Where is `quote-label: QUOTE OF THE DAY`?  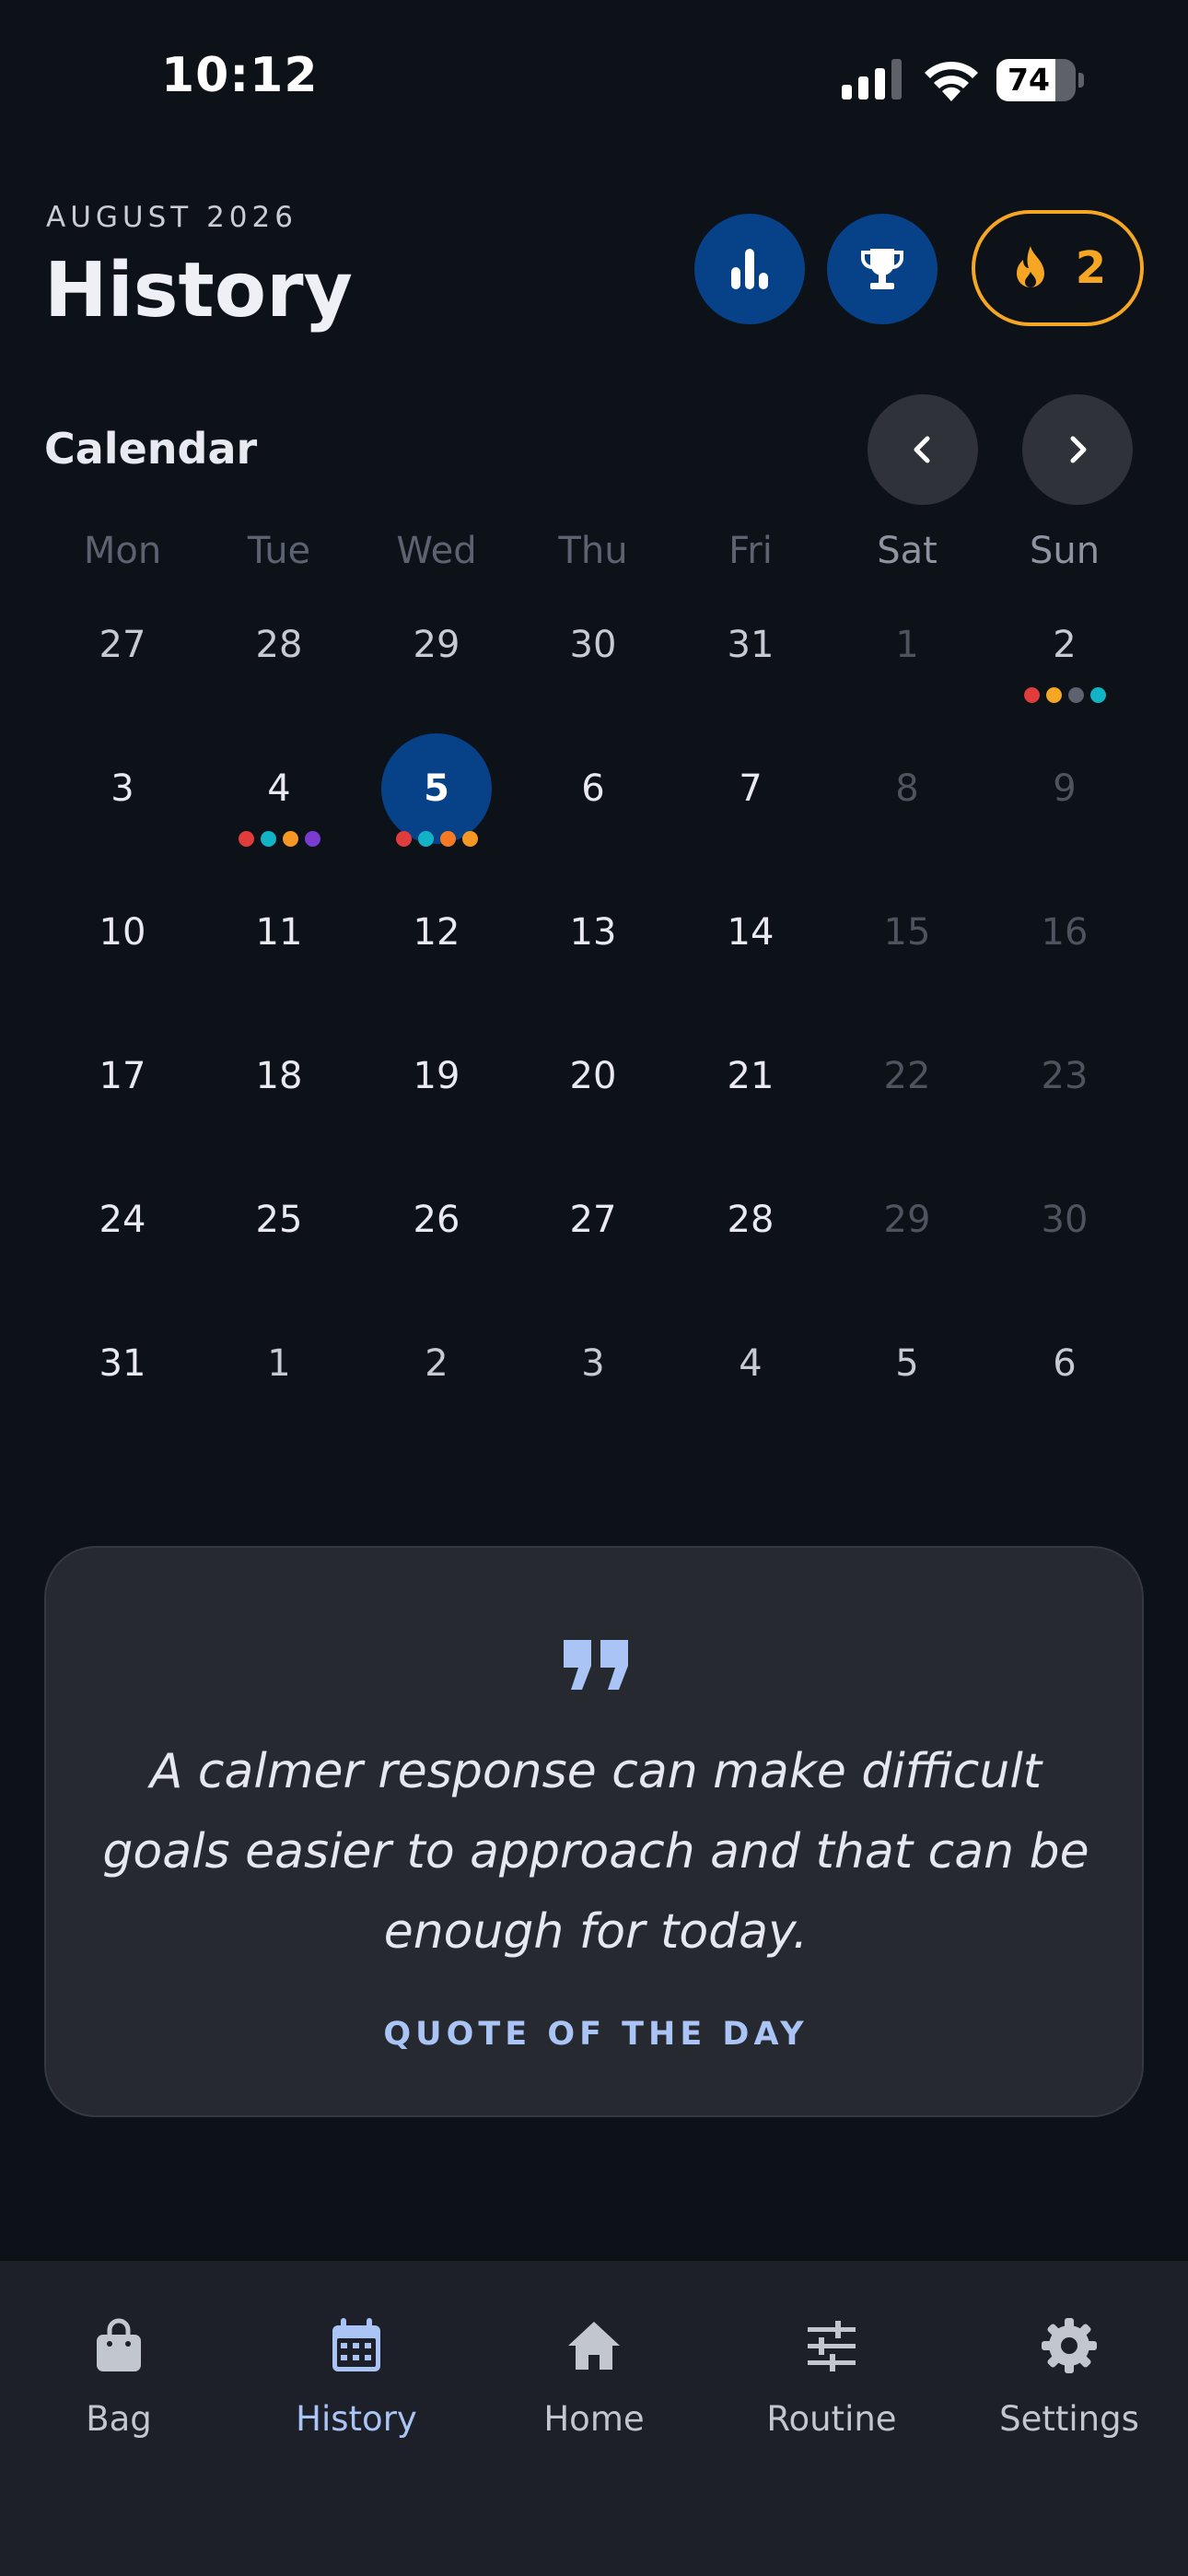
quote-label: QUOTE OF THE DAY is located at coordinates (596, 2034).